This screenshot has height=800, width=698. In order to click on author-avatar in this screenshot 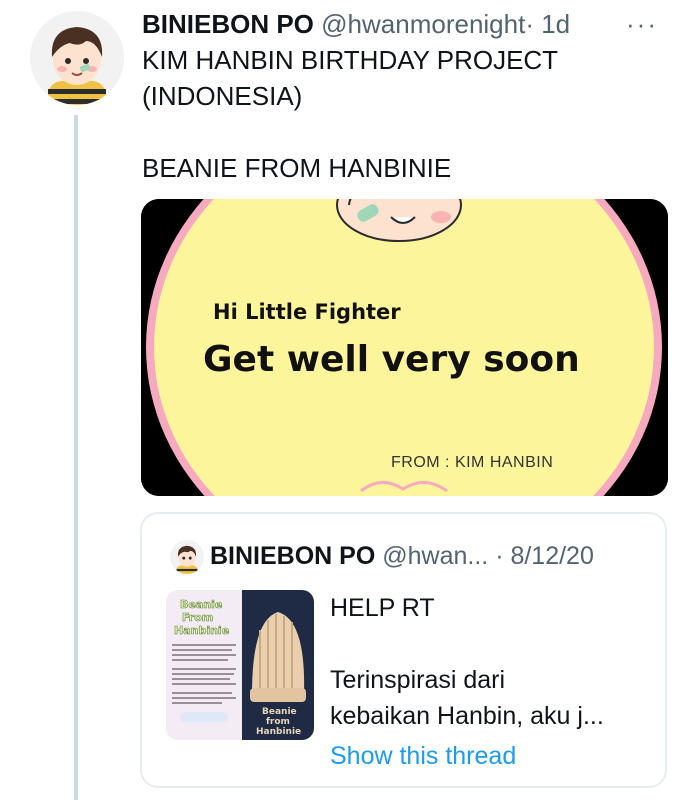, I will do `click(77, 58)`.